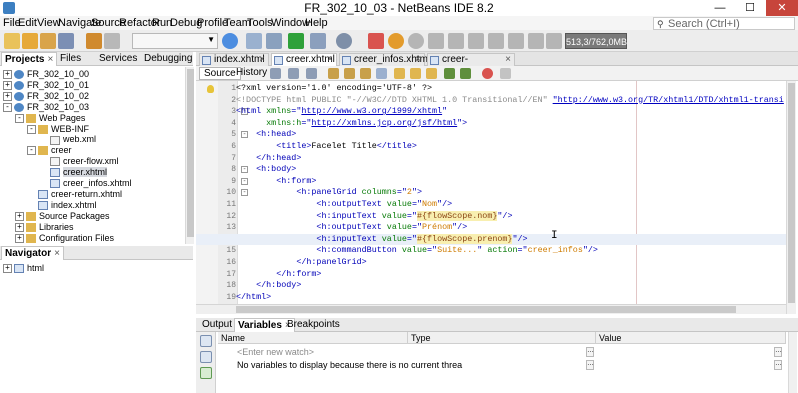 The height and width of the screenshot is (393, 798). What do you see at coordinates (396, 41) in the screenshot?
I see `pause-icon` at bounding box center [396, 41].